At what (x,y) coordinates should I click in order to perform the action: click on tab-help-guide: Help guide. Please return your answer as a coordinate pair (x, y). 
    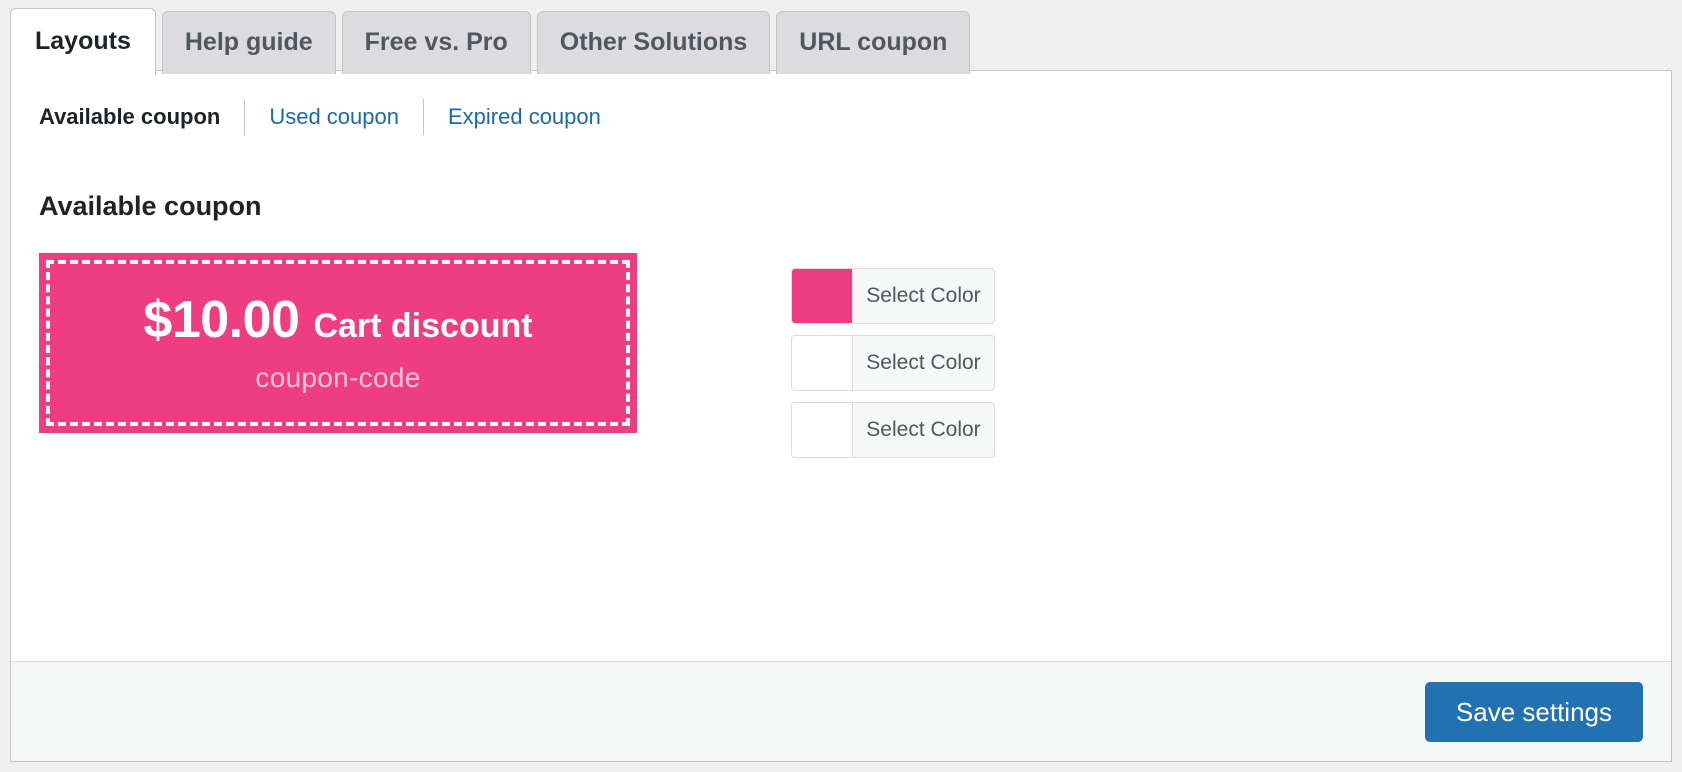
    Looking at the image, I should click on (248, 42).